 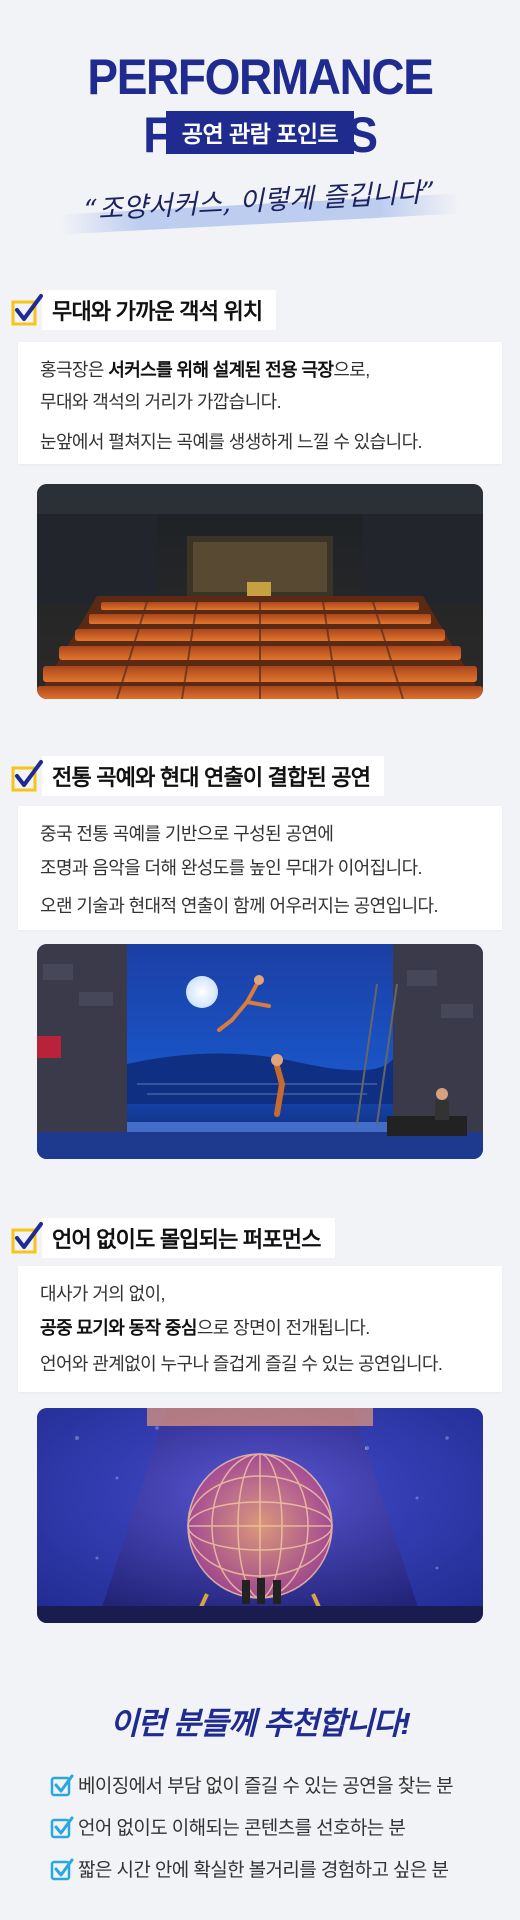 I want to click on feature-title: 언어 없이도 몰입되는 퍼포먼스, so click(x=186, y=1239).